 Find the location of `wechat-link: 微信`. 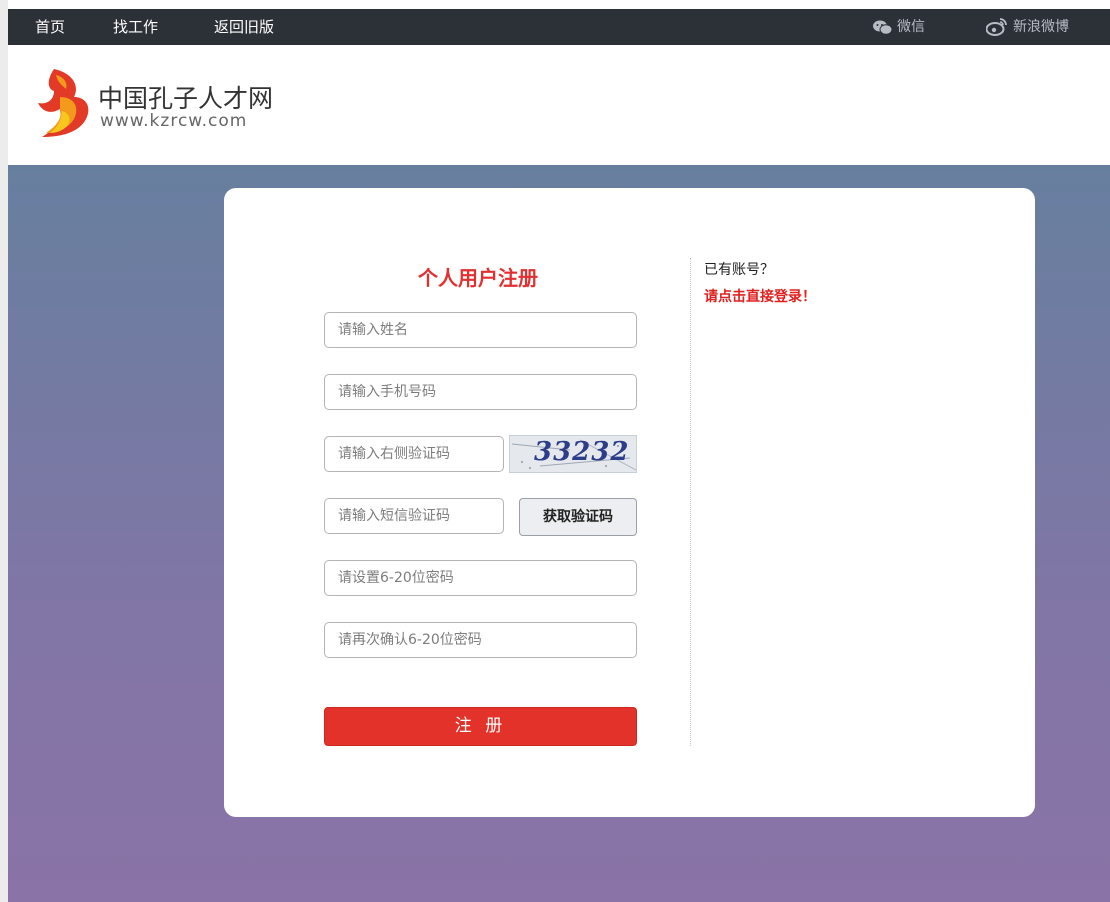

wechat-link: 微信 is located at coordinates (899, 27).